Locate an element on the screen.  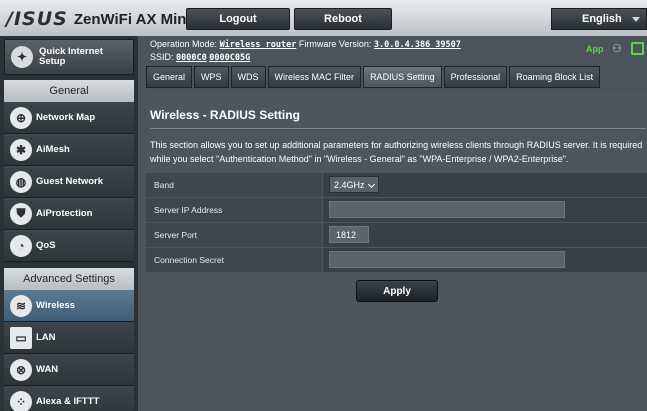
advanced-section-title: Advanced Settings is located at coordinates (69, 279).